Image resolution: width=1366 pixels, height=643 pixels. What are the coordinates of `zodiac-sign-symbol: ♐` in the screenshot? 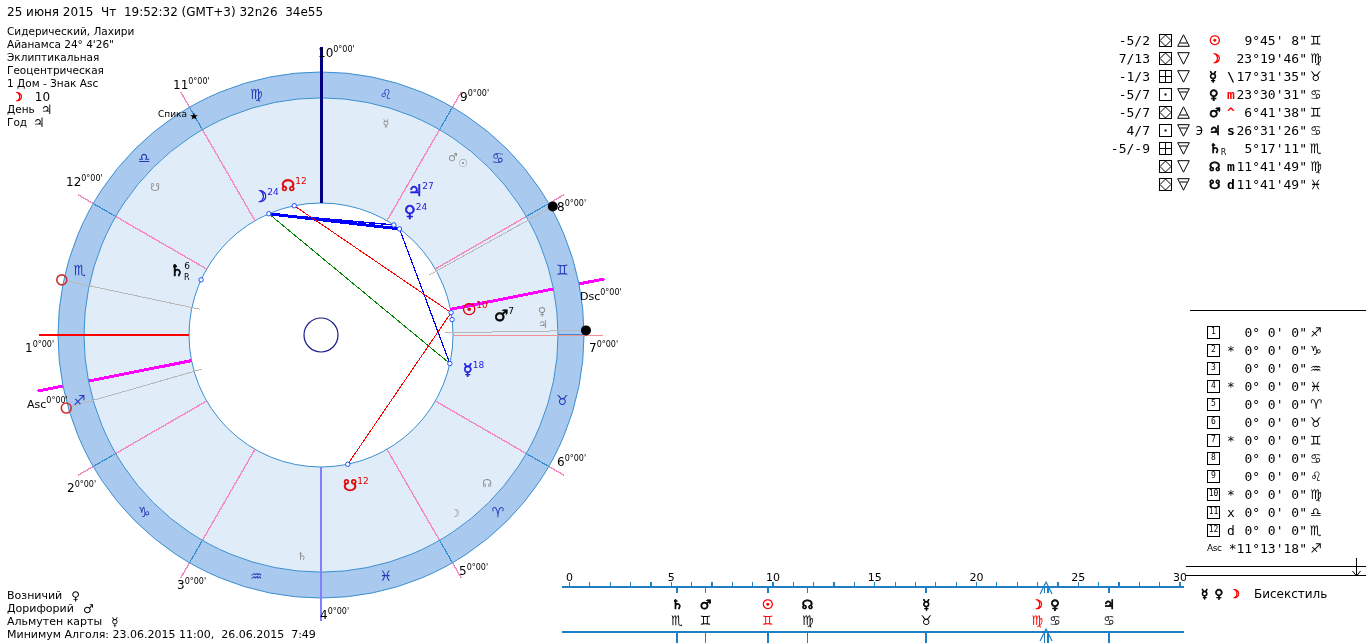 It's located at (79, 399).